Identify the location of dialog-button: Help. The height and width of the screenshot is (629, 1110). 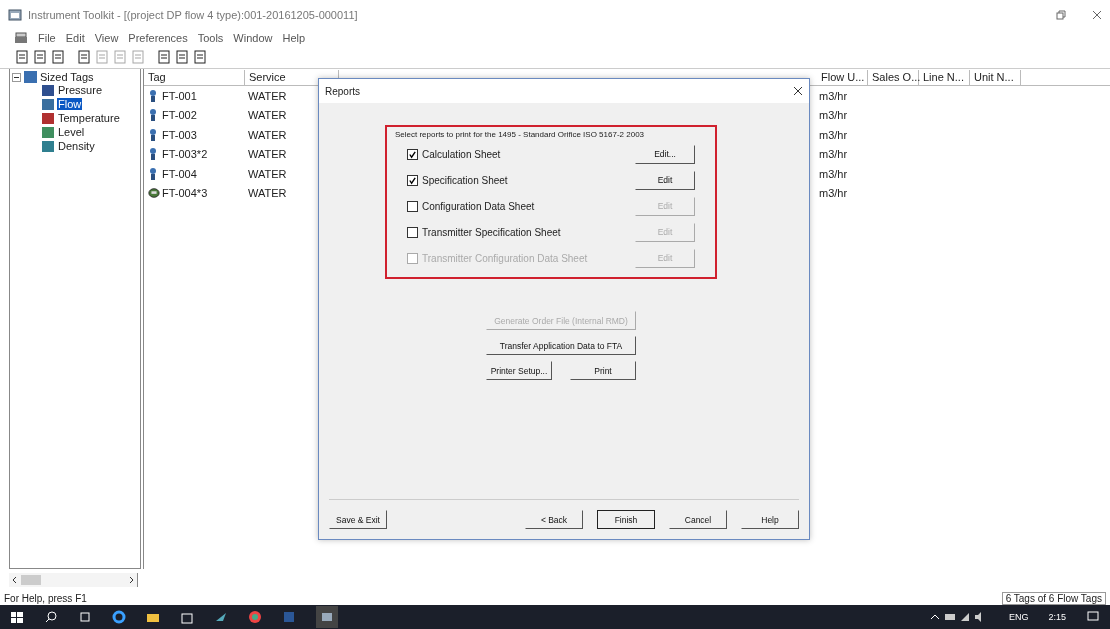
(770, 519).